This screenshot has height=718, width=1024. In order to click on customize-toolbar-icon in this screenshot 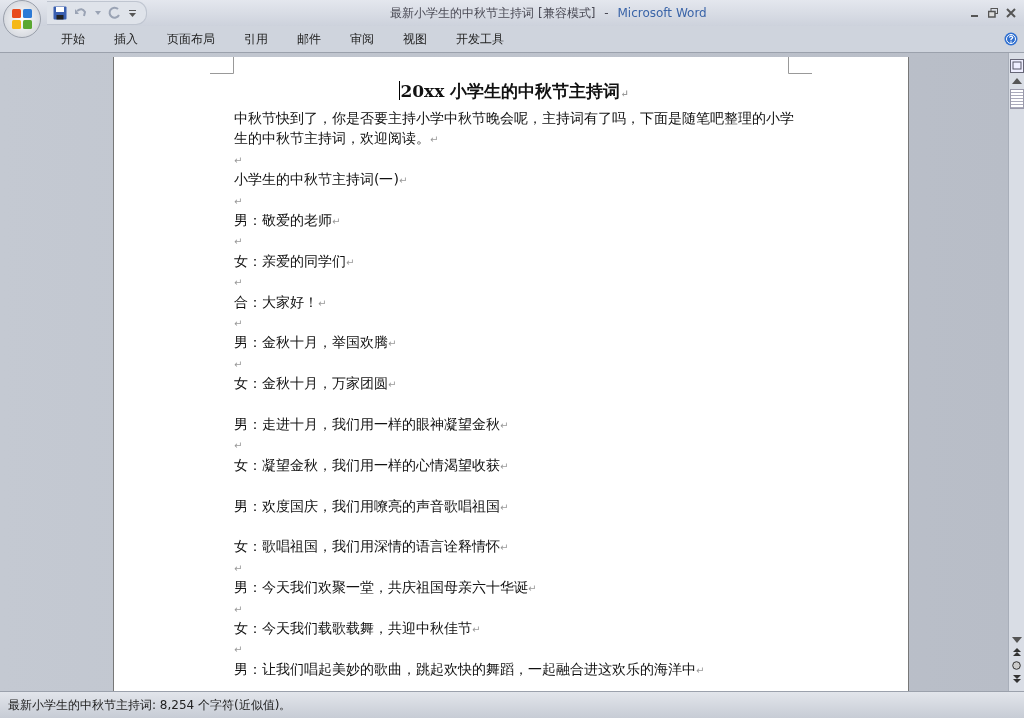, I will do `click(132, 13)`.